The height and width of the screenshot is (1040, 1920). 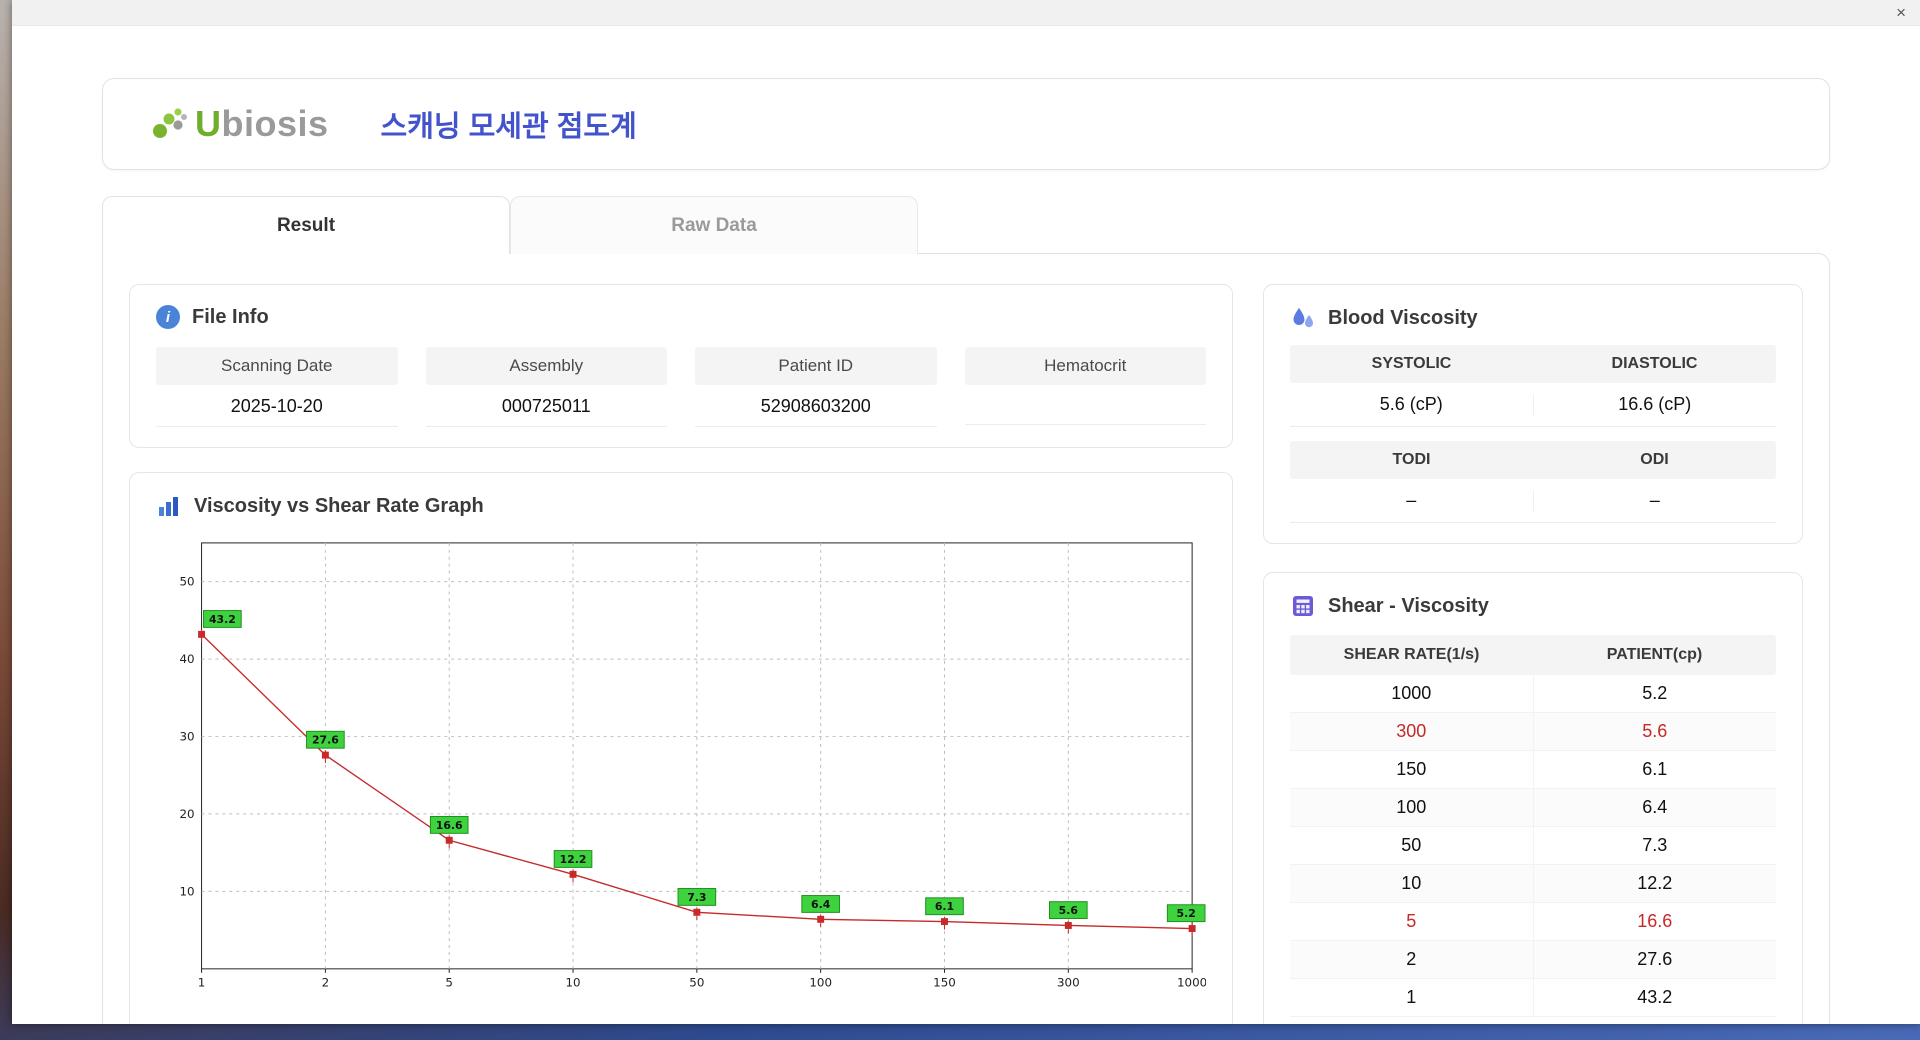 I want to click on bv-value-row: 5.6 (cP) 16.6 (cP), so click(x=1533, y=405).